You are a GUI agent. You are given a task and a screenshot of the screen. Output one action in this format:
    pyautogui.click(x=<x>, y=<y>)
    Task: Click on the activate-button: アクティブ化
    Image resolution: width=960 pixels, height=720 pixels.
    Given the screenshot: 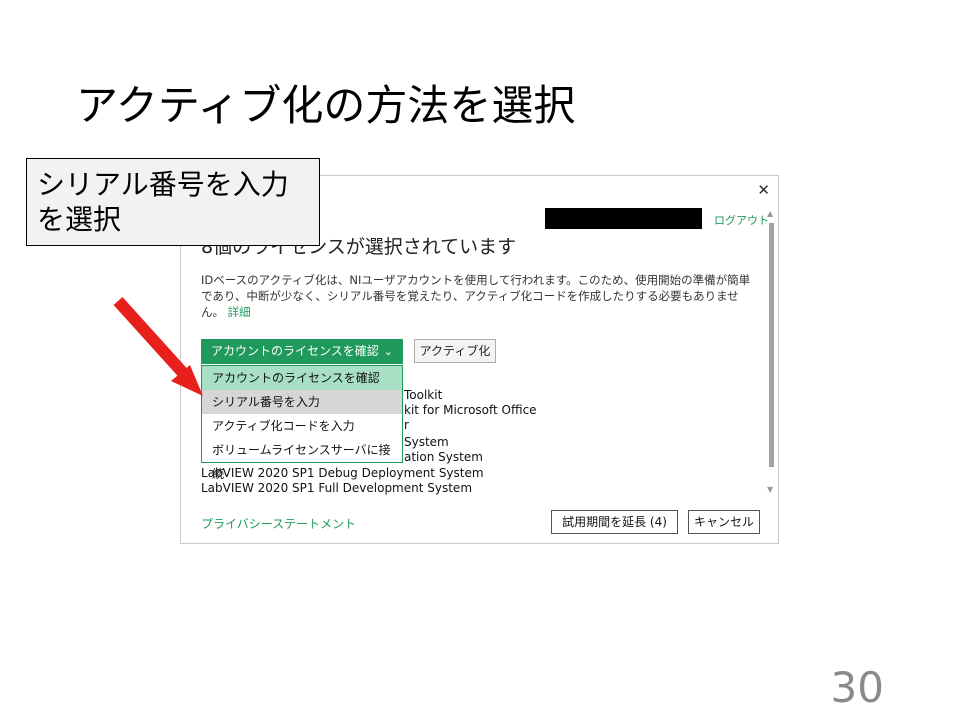 What is the action you would take?
    pyautogui.click(x=455, y=351)
    